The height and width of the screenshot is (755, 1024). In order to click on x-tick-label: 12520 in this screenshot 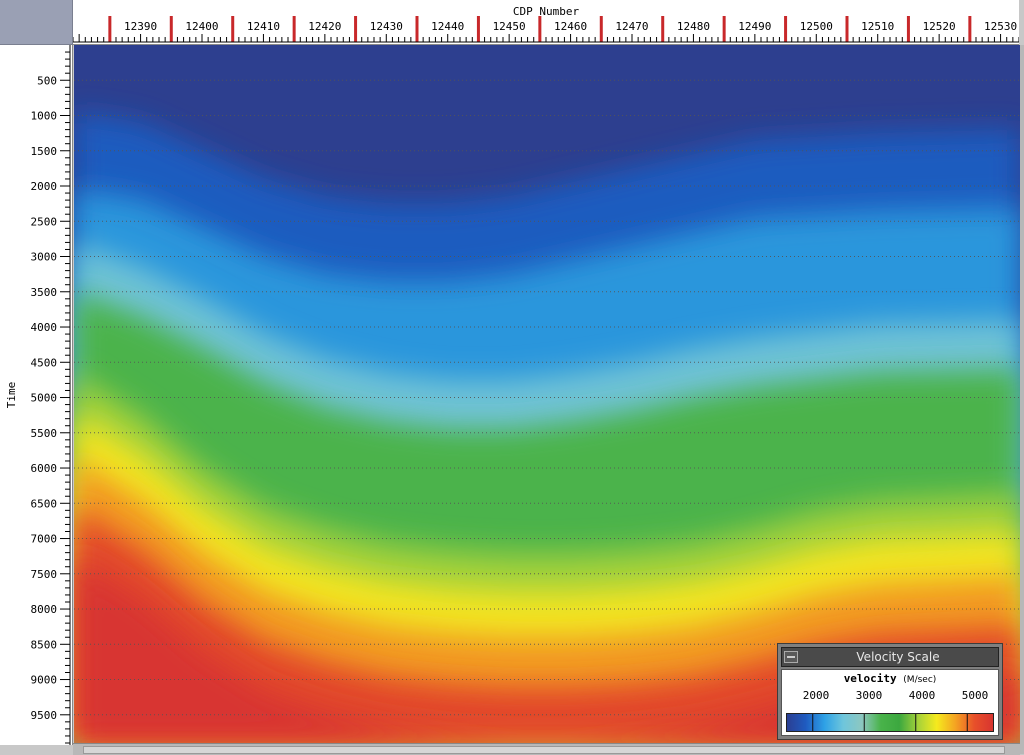, I will do `click(939, 26)`.